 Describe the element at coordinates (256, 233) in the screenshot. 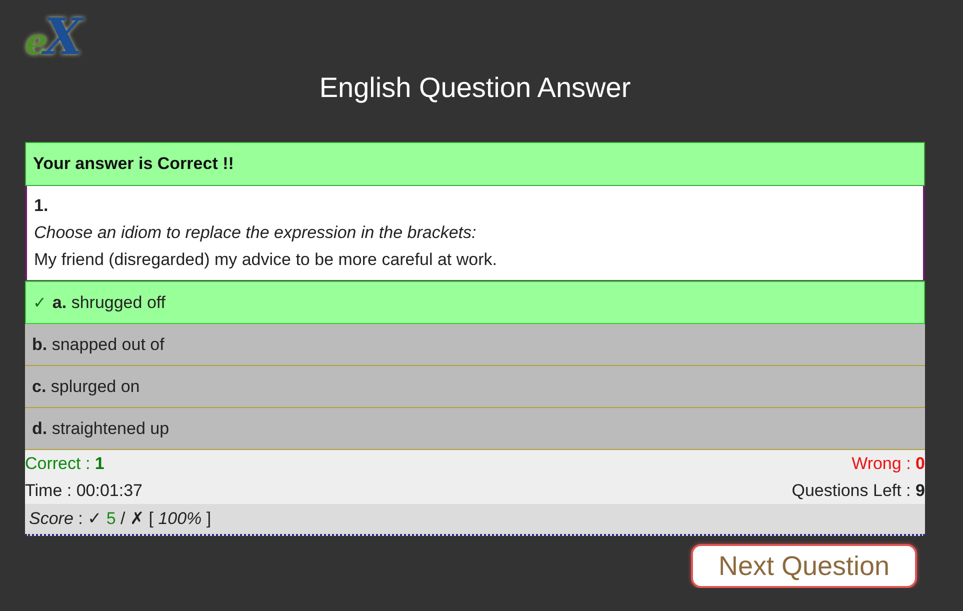

I see `question-instruction: Choose an idiom to replace the expression in the brackets:` at that location.